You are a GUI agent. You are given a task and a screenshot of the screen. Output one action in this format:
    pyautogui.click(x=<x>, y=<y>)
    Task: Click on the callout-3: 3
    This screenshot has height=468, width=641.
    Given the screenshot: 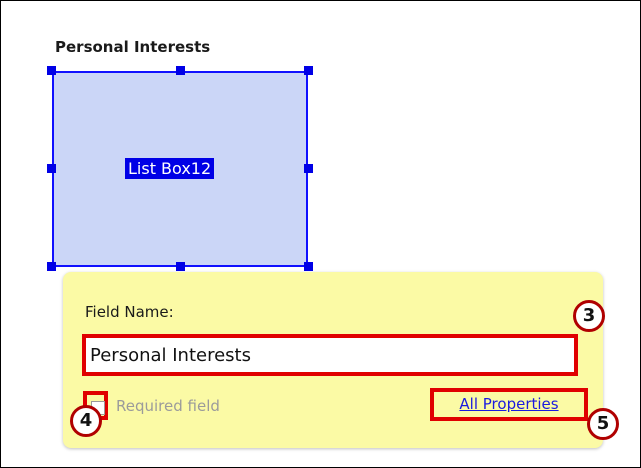 What is the action you would take?
    pyautogui.click(x=589, y=316)
    